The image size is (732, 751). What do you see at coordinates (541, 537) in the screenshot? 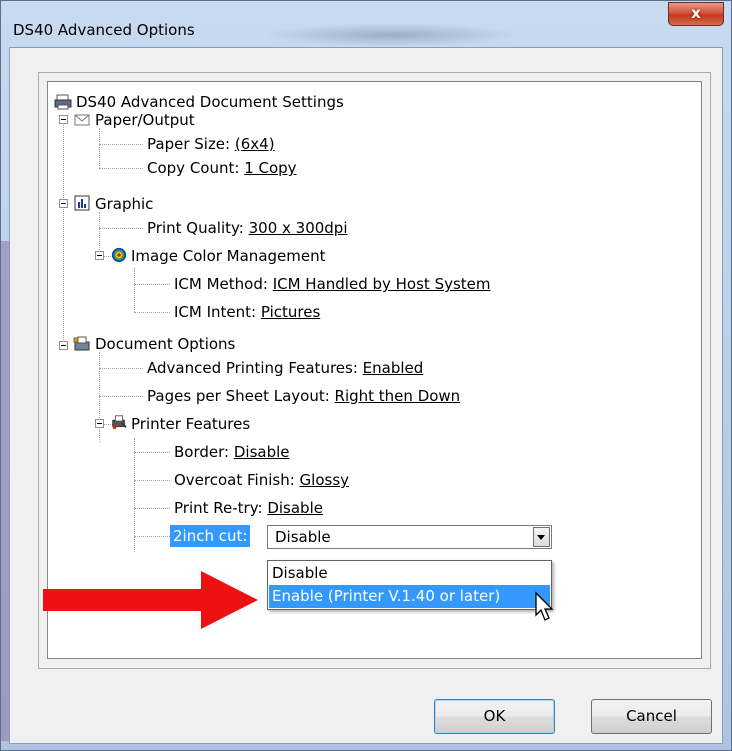
I see `chevron-down-icon` at bounding box center [541, 537].